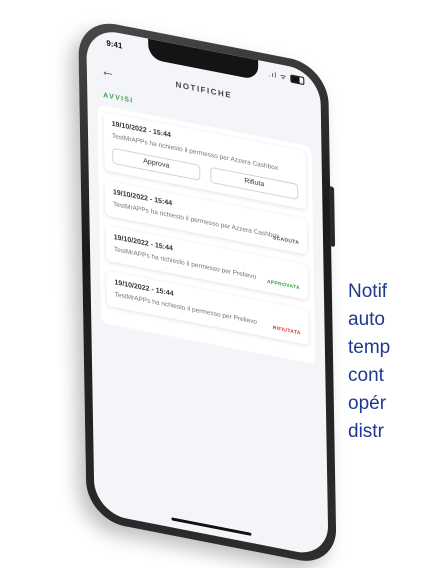 The image size is (421, 568). I want to click on wifi-icon: ᯤ, so click(283, 77).